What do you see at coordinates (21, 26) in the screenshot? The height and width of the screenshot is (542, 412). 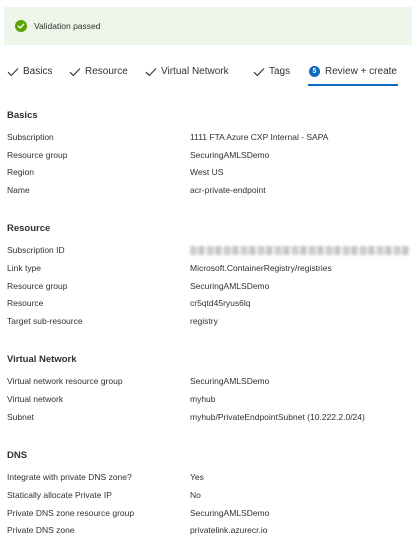 I see `success-check-icon` at bounding box center [21, 26].